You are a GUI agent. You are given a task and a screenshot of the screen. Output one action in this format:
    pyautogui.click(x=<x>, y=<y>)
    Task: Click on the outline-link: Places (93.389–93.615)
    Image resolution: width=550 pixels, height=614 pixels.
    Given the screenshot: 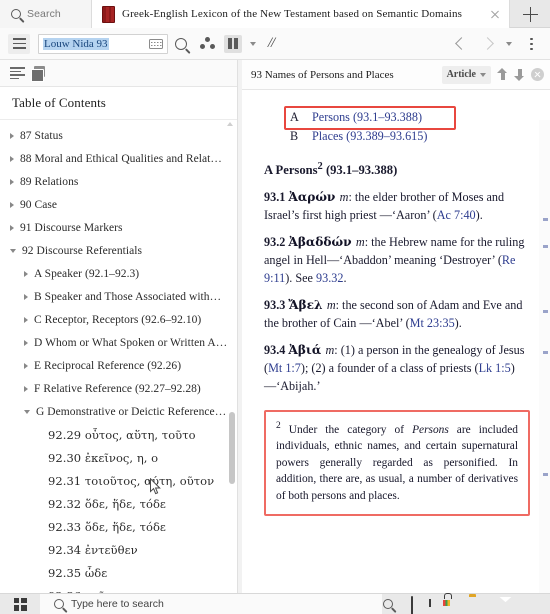 What is the action you would take?
    pyautogui.click(x=369, y=136)
    